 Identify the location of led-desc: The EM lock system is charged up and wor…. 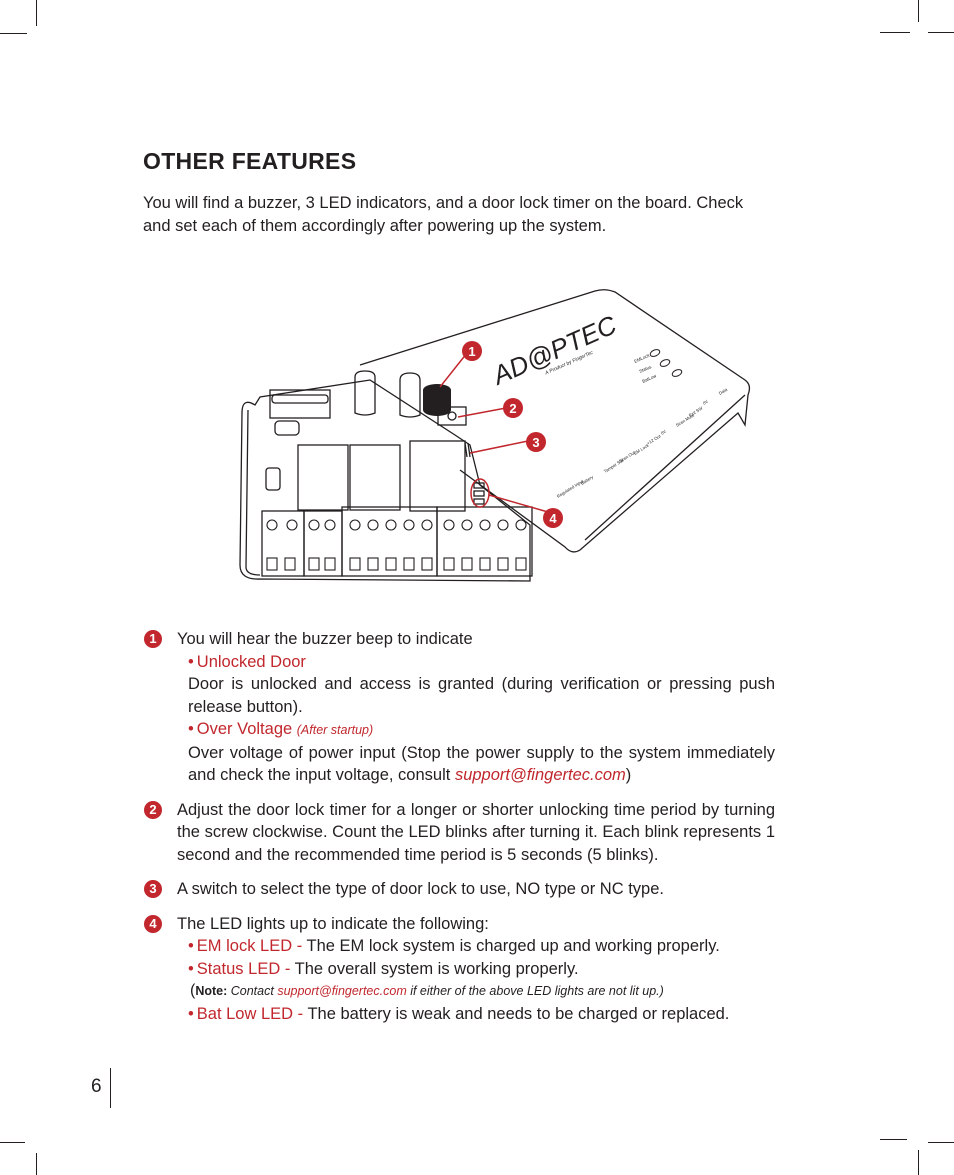
(513, 946).